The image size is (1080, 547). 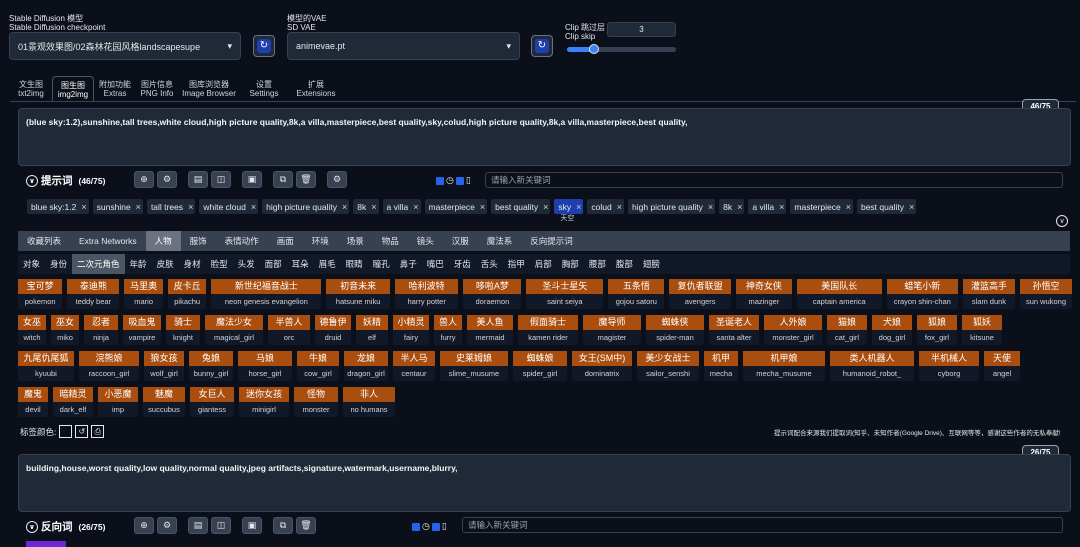 I want to click on character-tag: 九尾仇尾狐 kyuubi, so click(x=46, y=366).